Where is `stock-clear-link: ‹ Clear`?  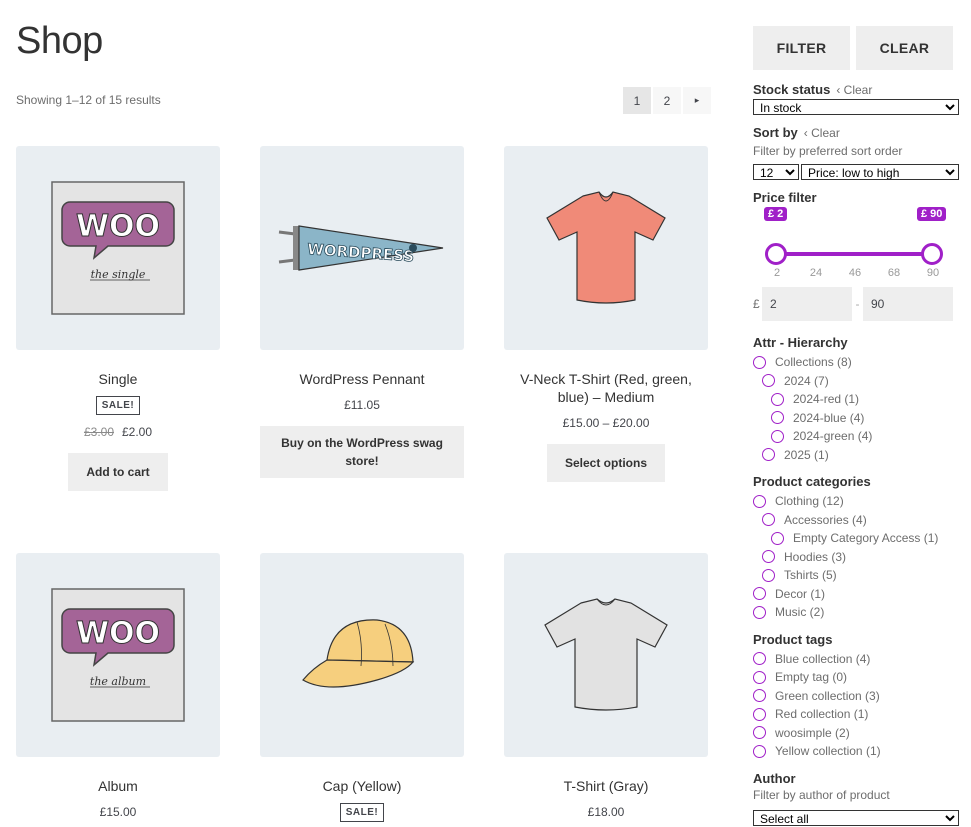 stock-clear-link: ‹ Clear is located at coordinates (854, 90).